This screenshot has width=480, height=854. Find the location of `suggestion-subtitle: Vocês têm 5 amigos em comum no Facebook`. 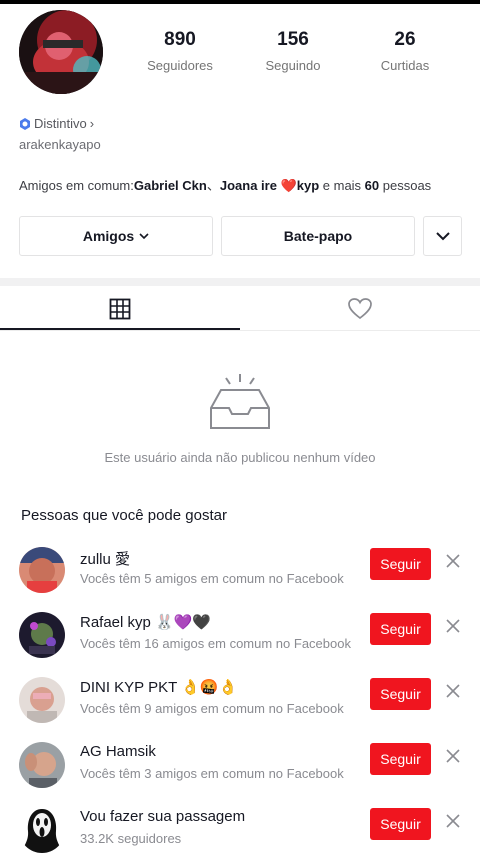

suggestion-subtitle: Vocês têm 5 amigos em comum no Facebook is located at coordinates (212, 578).